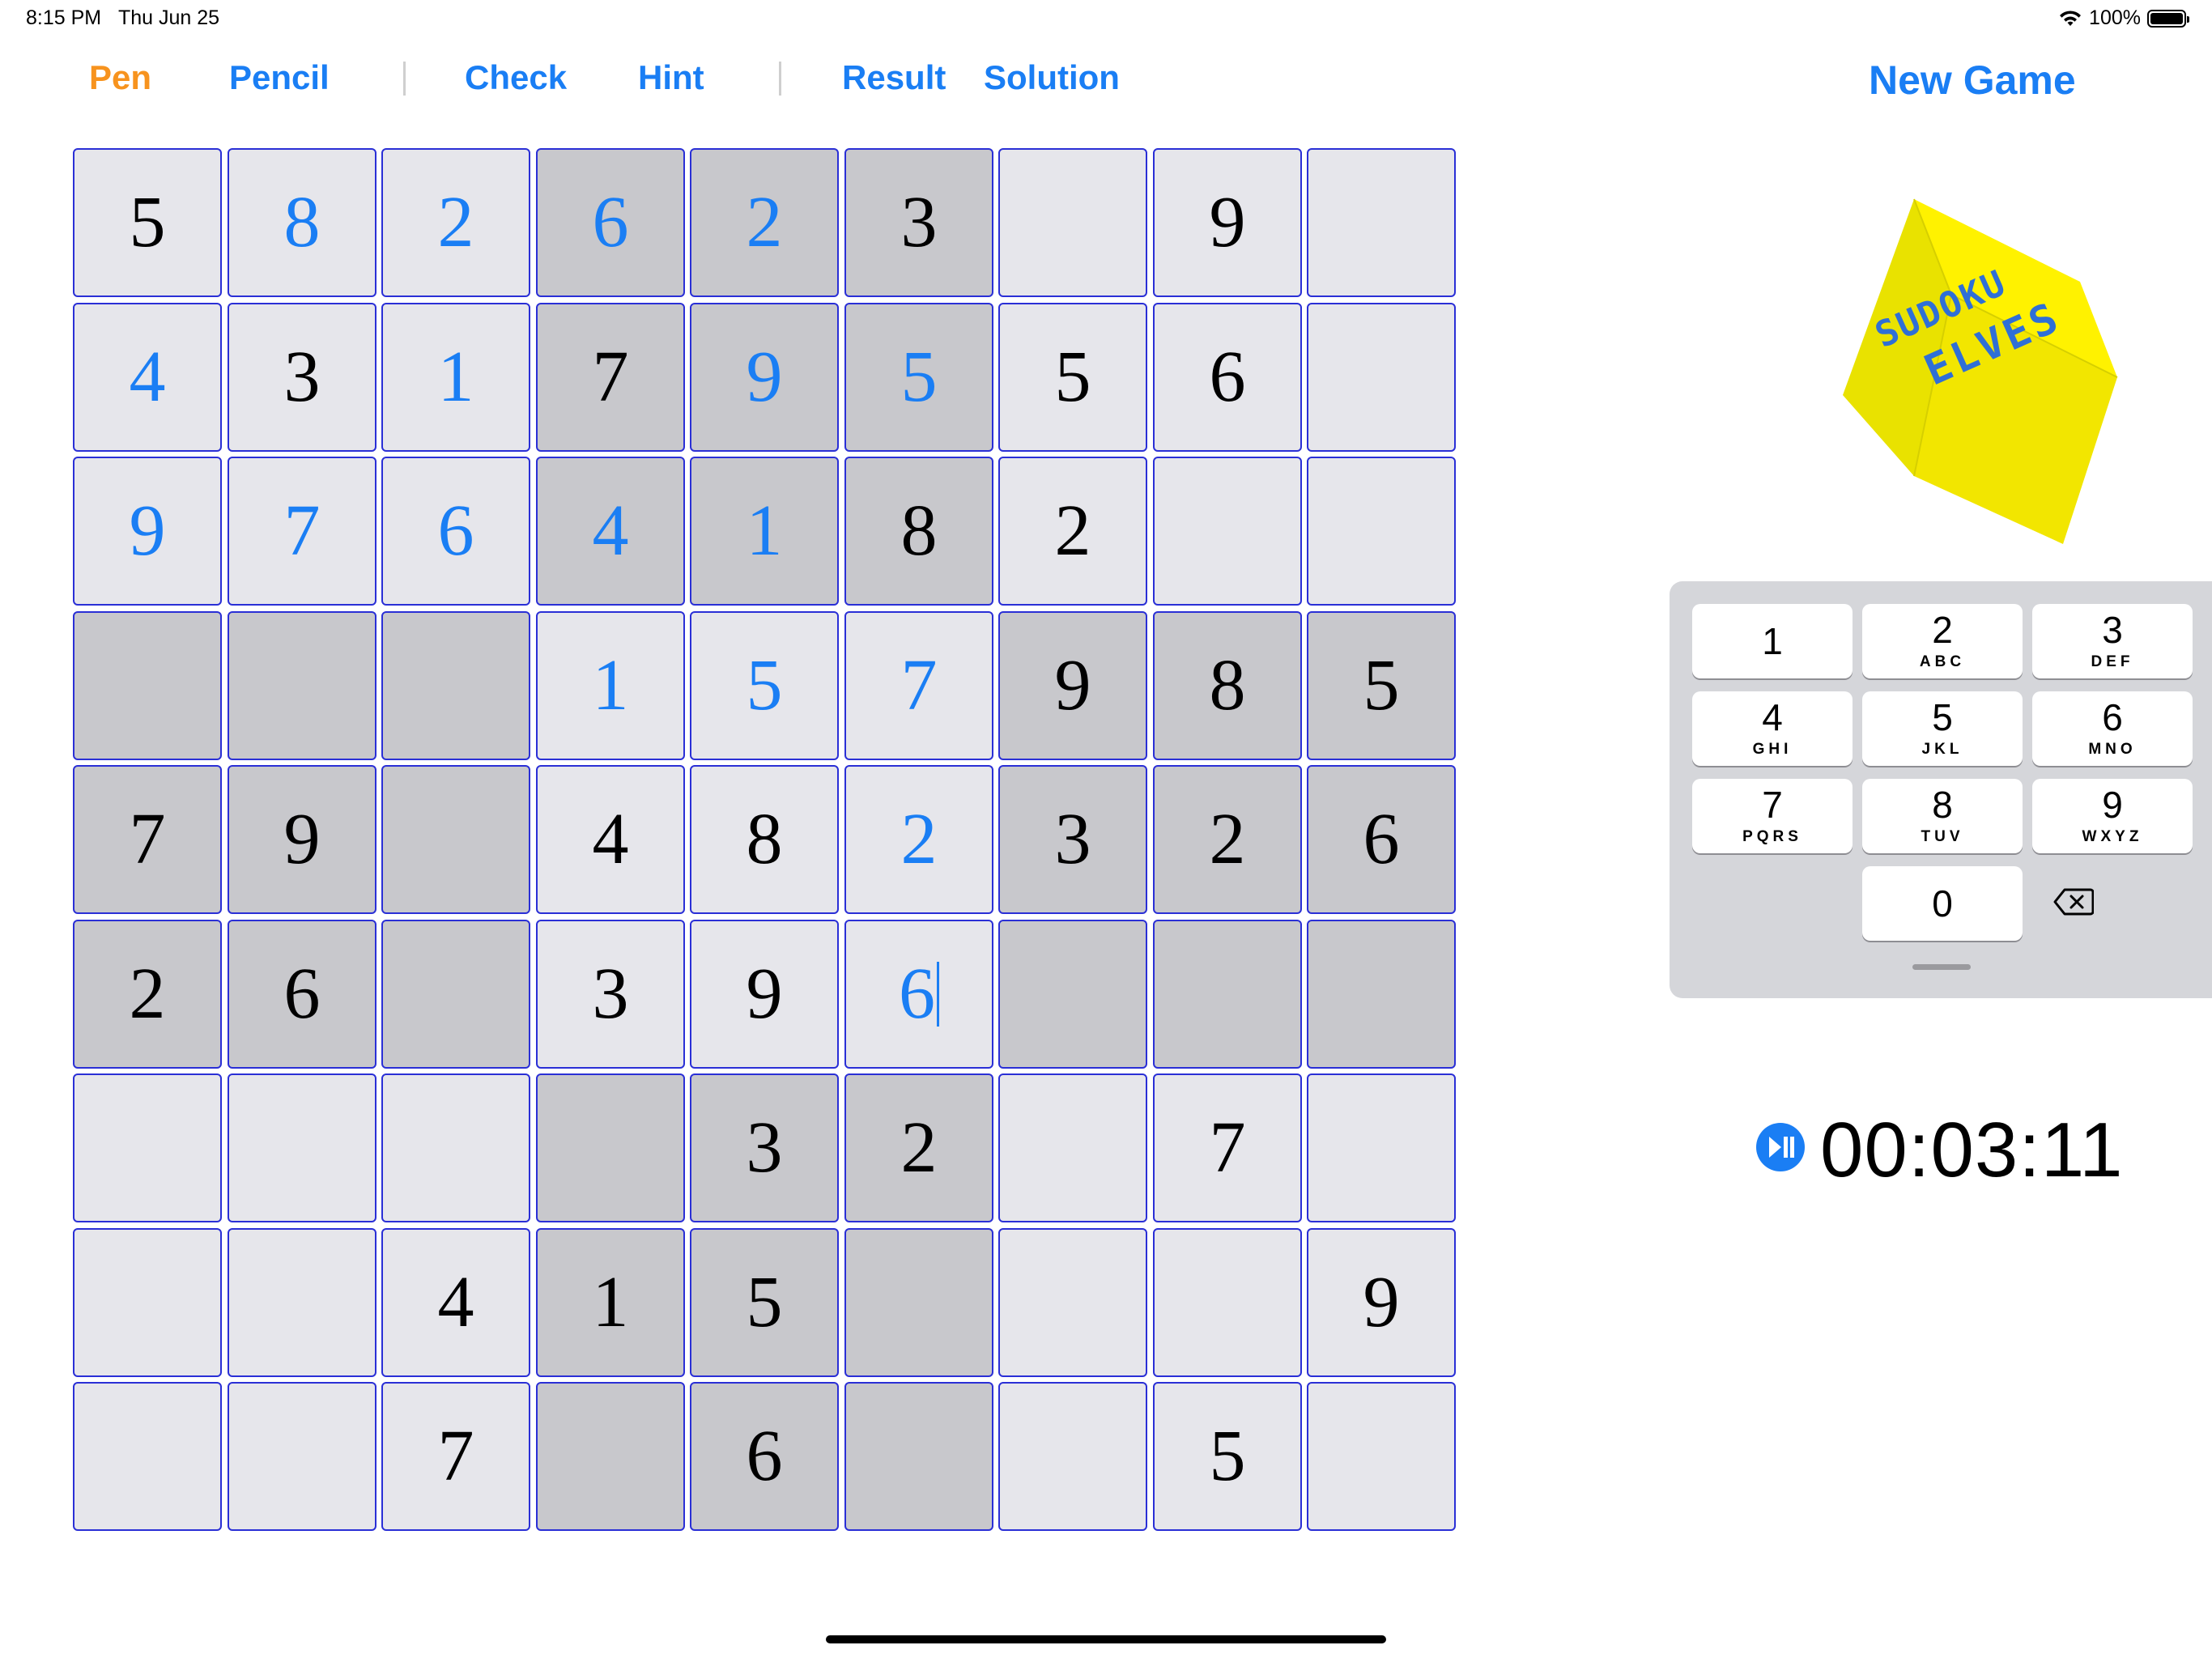  What do you see at coordinates (2113, 641) in the screenshot?
I see `keypad-key-3: 3 DEF` at bounding box center [2113, 641].